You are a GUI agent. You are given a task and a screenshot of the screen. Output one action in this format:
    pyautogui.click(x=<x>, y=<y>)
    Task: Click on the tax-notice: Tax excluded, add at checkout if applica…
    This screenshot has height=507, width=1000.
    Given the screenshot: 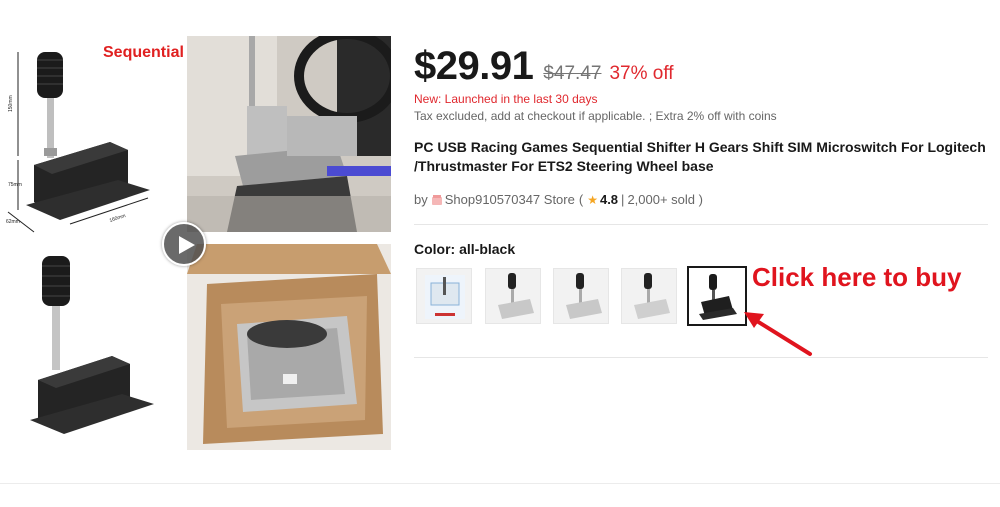 What is the action you would take?
    pyautogui.click(x=595, y=116)
    